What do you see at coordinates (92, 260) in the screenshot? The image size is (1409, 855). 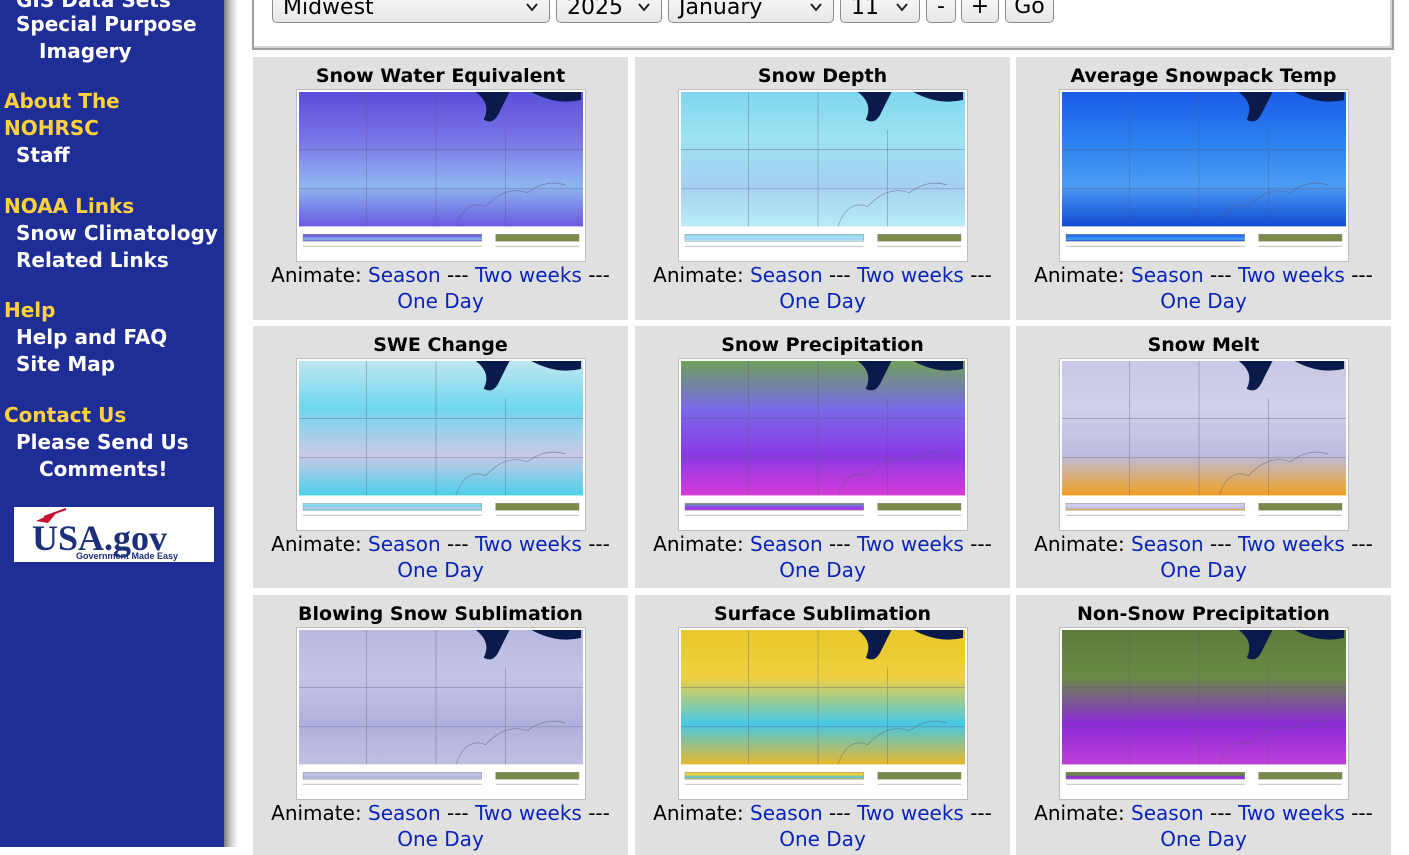 I see `nav-related-links: Related Links` at bounding box center [92, 260].